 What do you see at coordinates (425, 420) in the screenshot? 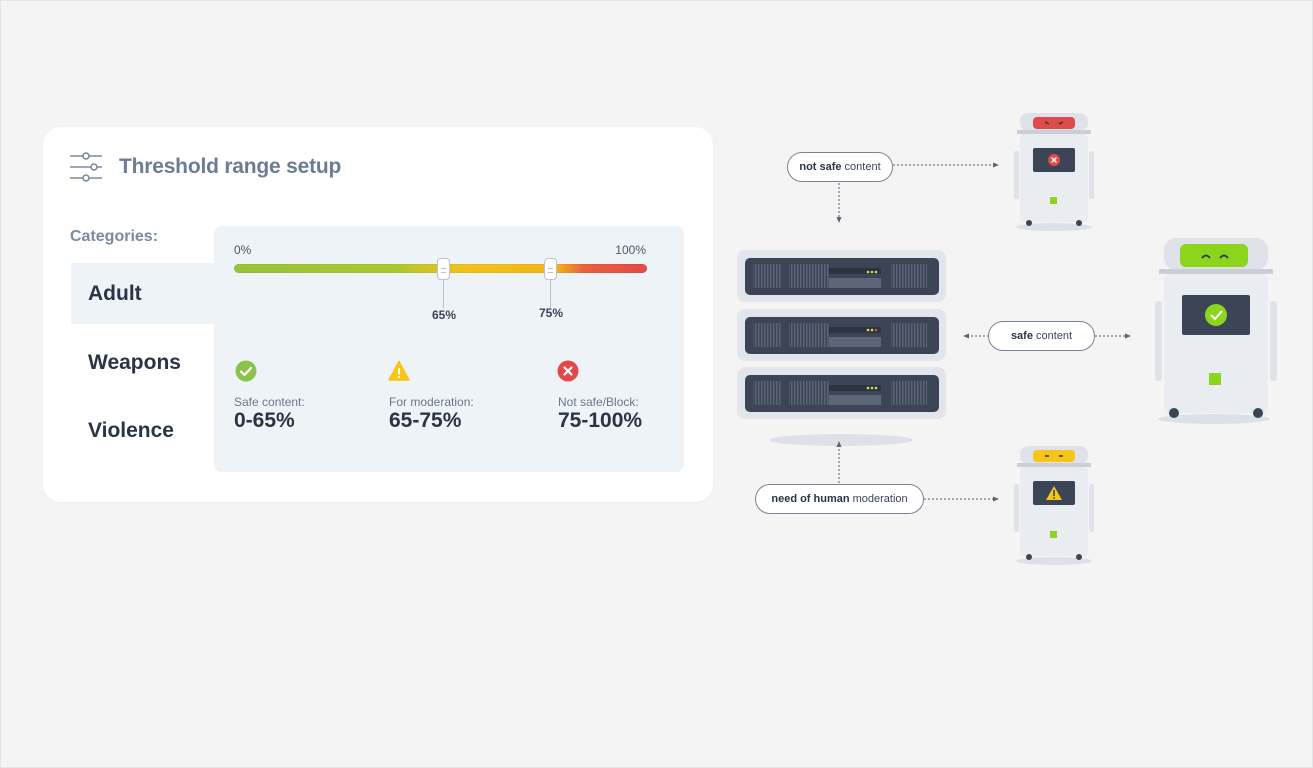
I see `moderation-status-value: 65-75%` at bounding box center [425, 420].